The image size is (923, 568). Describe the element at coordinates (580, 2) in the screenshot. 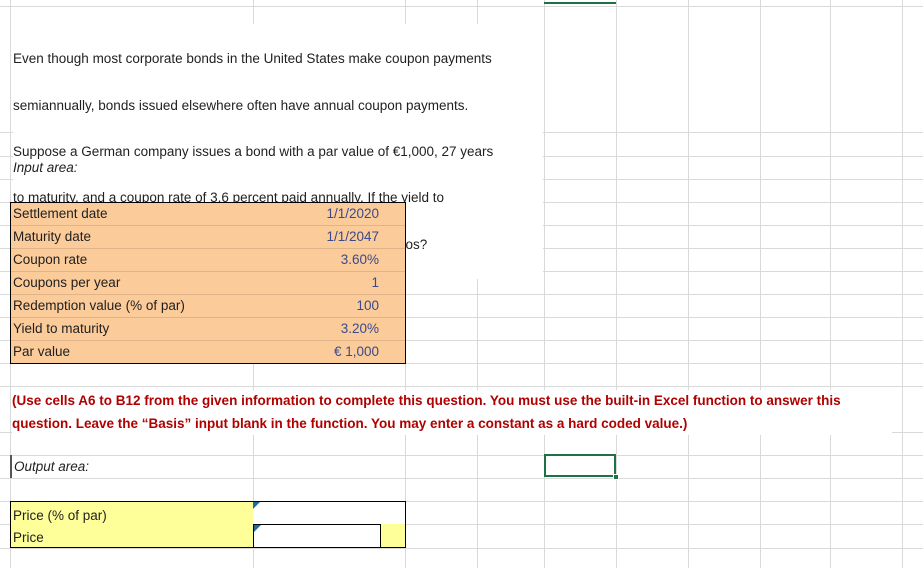

I see `column-selection-indicator` at that location.